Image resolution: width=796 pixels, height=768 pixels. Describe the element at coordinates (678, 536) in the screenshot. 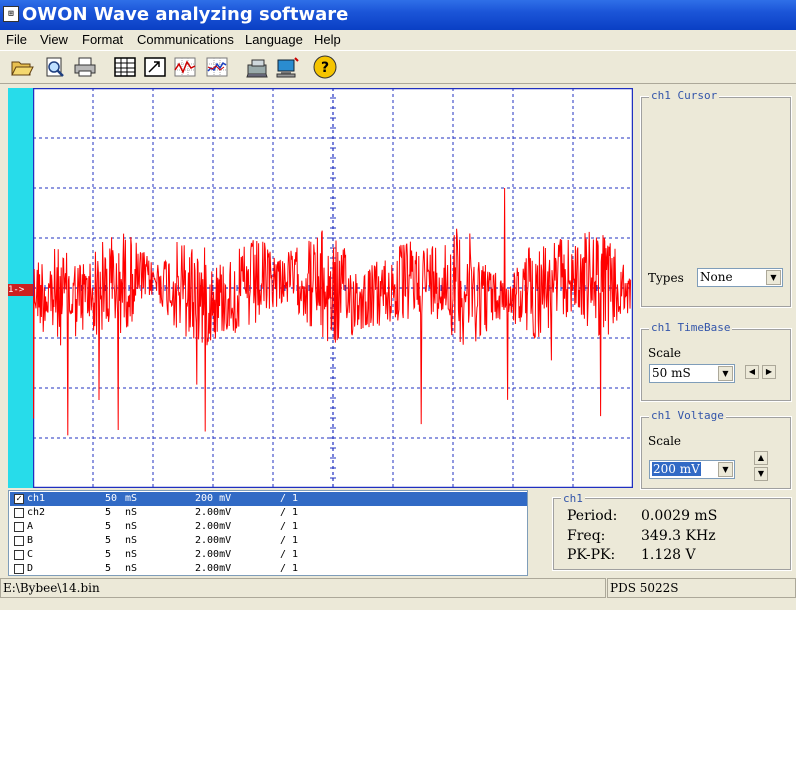

I see `freq-value: 349.3 KHz` at that location.